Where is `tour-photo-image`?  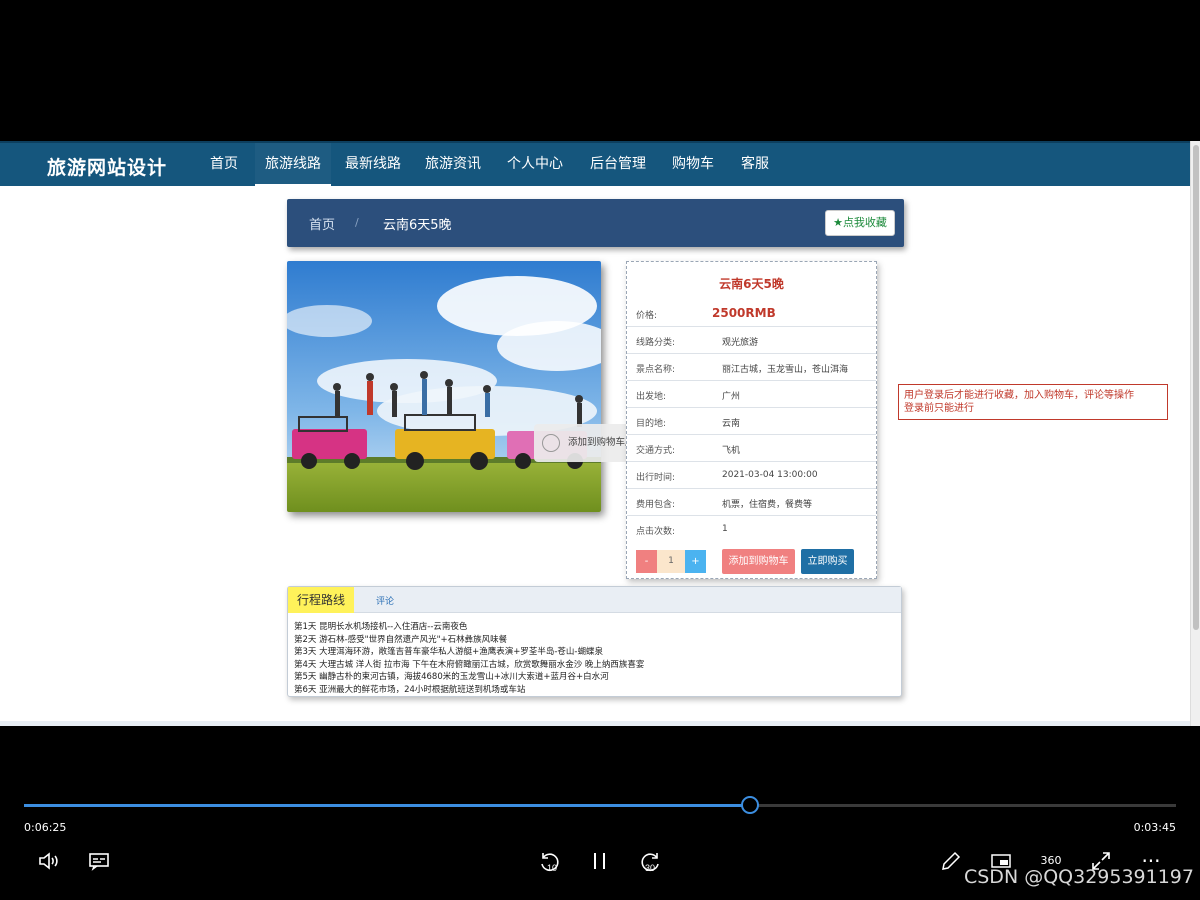 tour-photo-image is located at coordinates (444, 386).